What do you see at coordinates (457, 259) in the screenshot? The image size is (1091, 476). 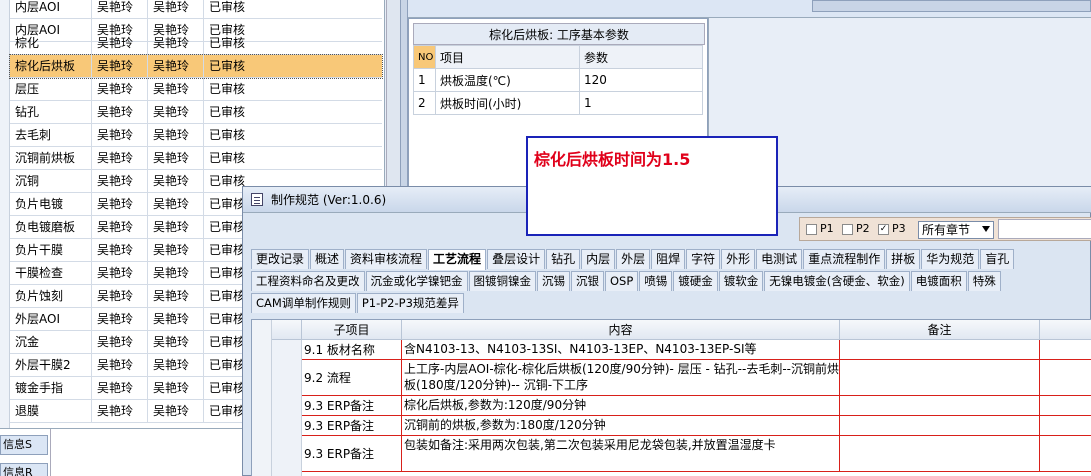 I see `tab-process-flow: 工艺流程` at bounding box center [457, 259].